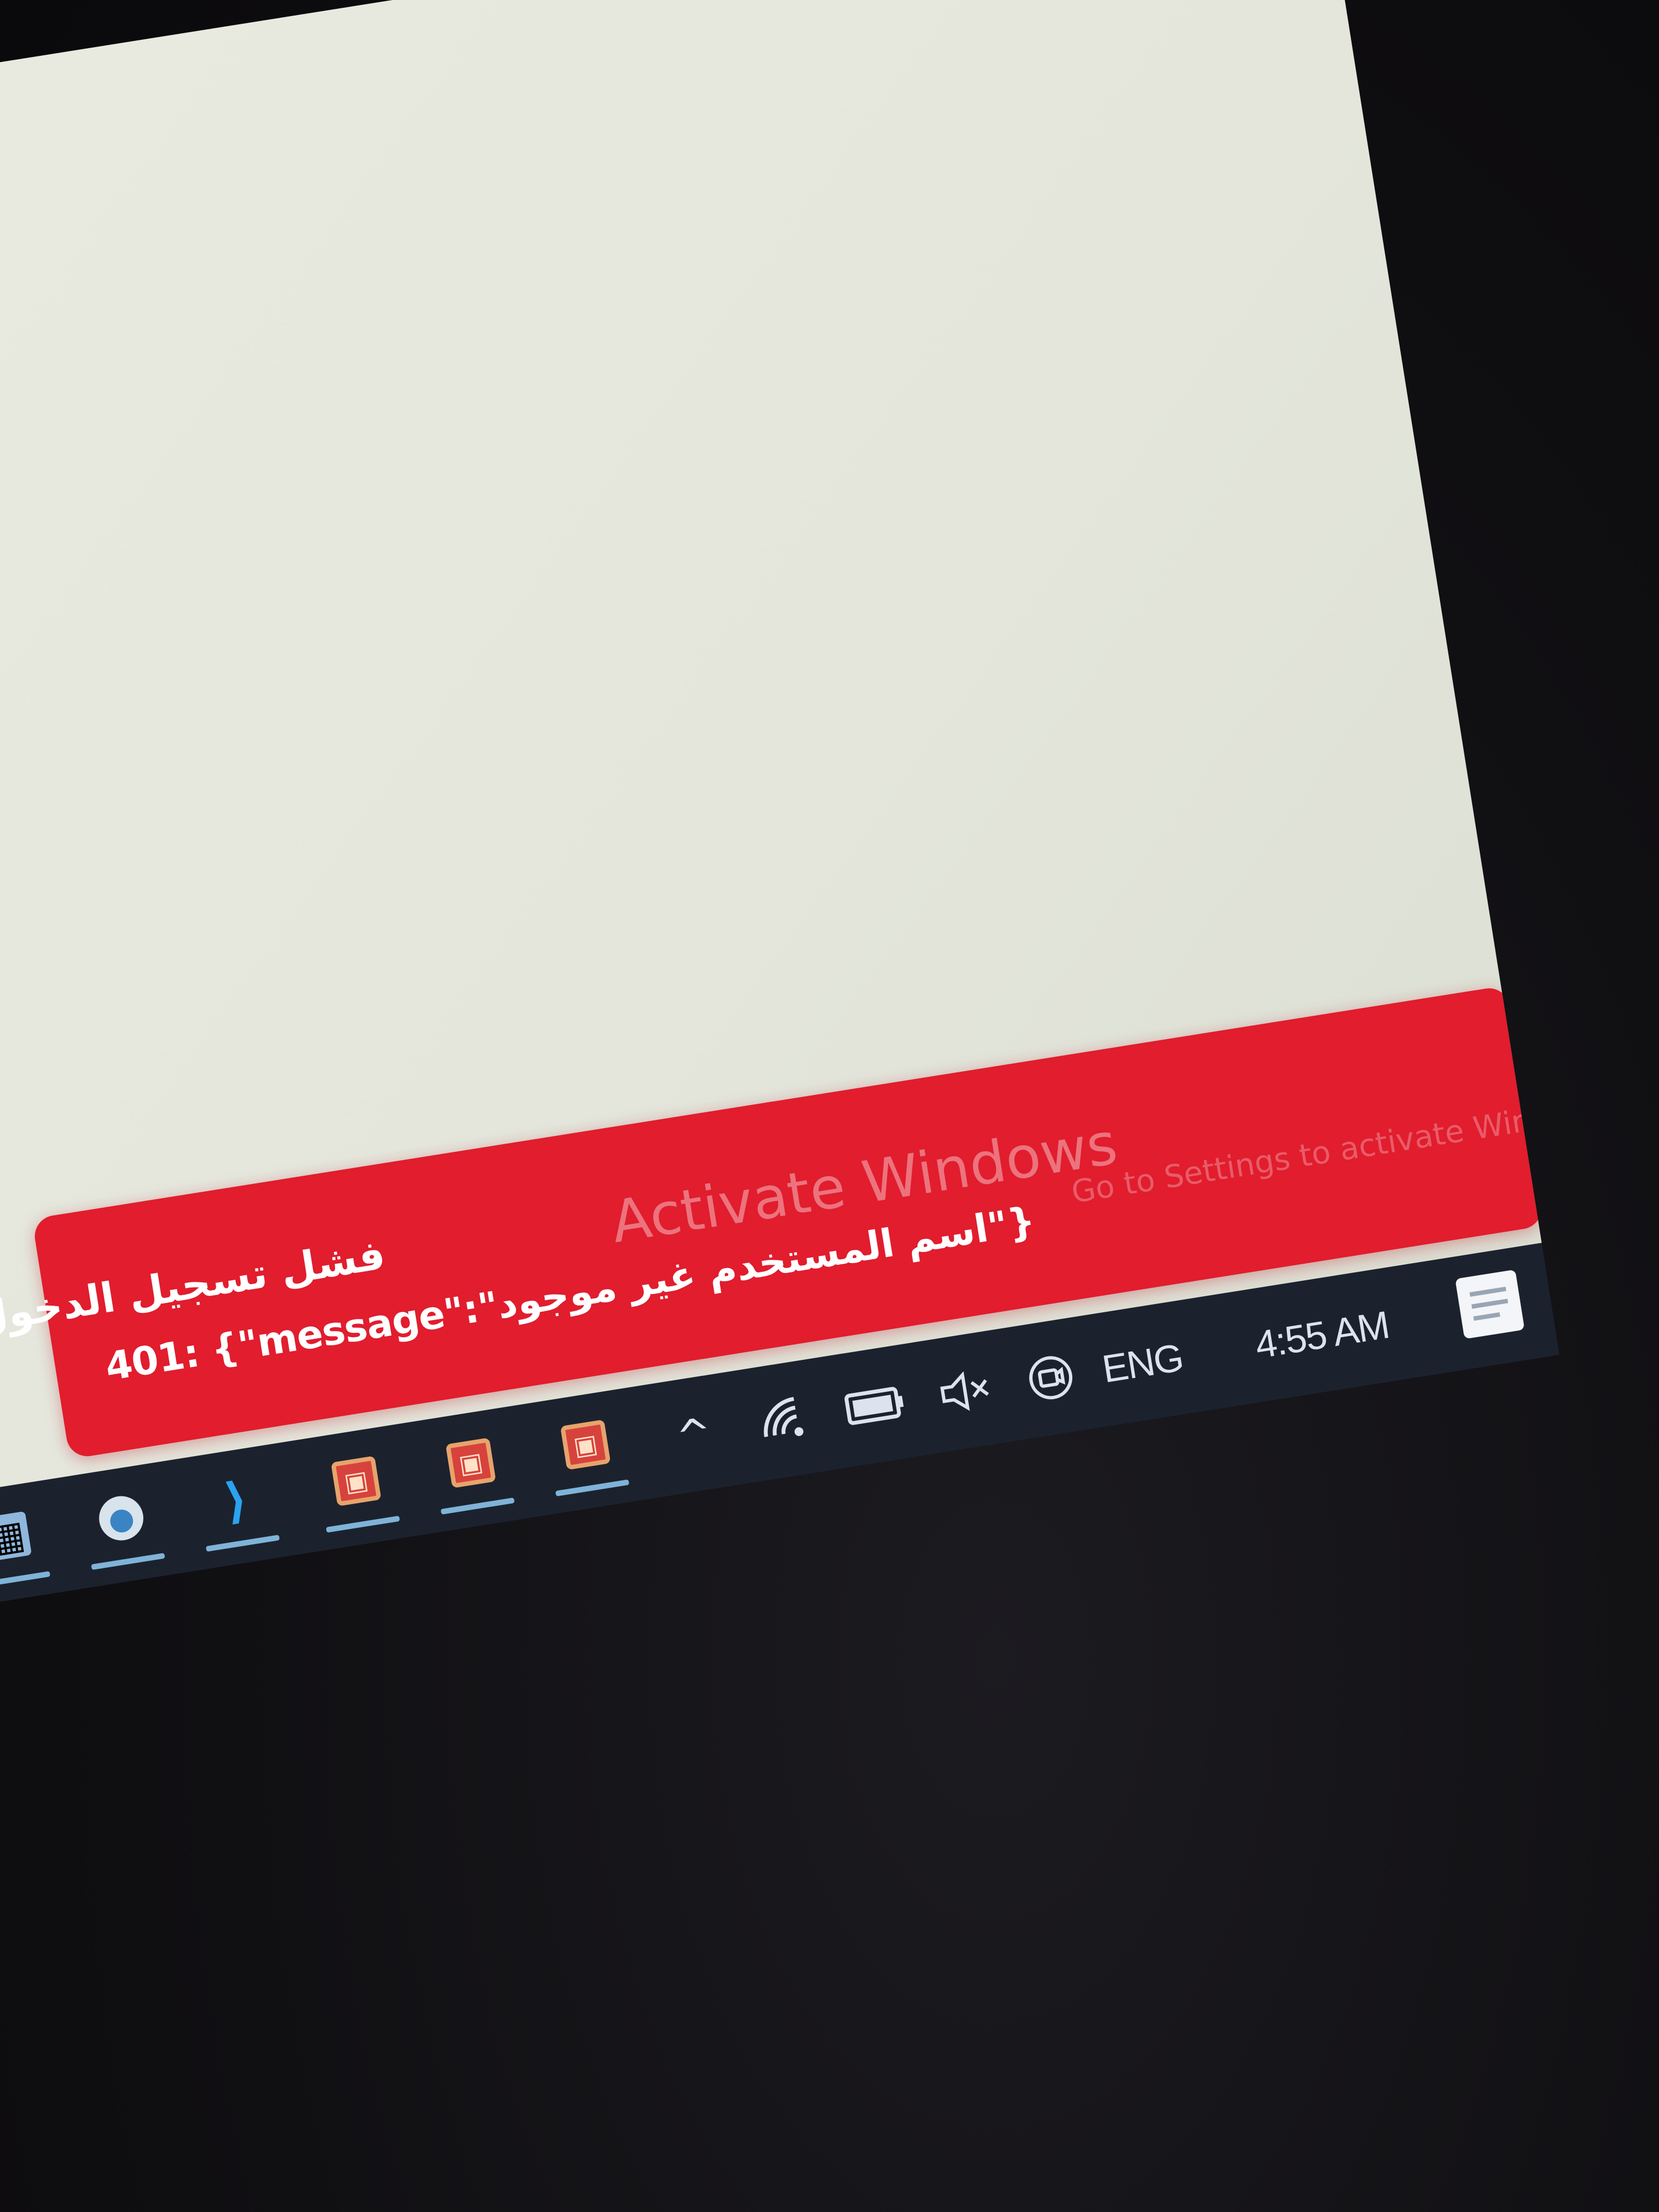 This screenshot has width=1659, height=2212. What do you see at coordinates (876, 1405) in the screenshot?
I see `battery-icon` at bounding box center [876, 1405].